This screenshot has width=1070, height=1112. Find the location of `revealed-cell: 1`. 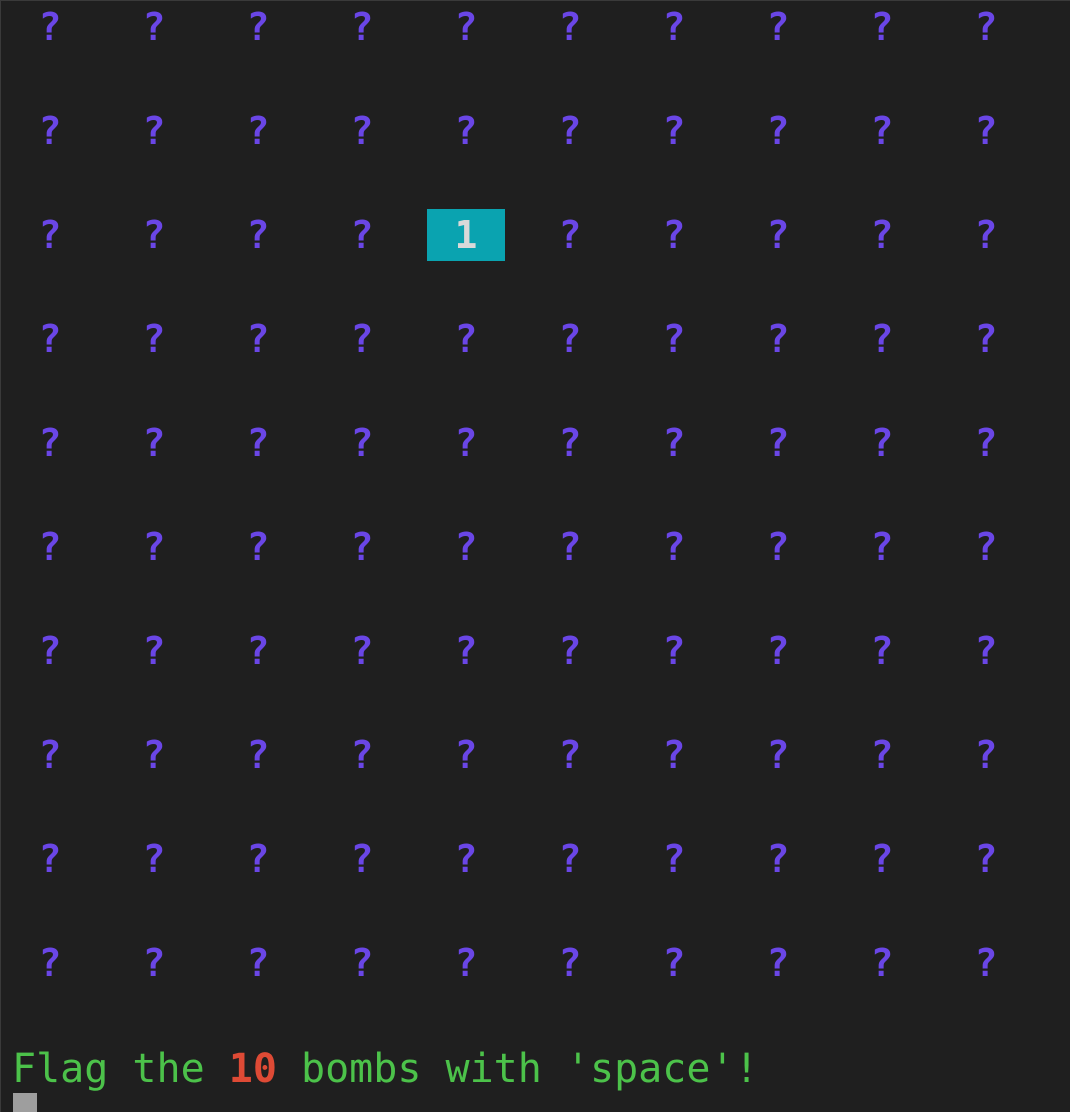

revealed-cell: 1 is located at coordinates (466, 235).